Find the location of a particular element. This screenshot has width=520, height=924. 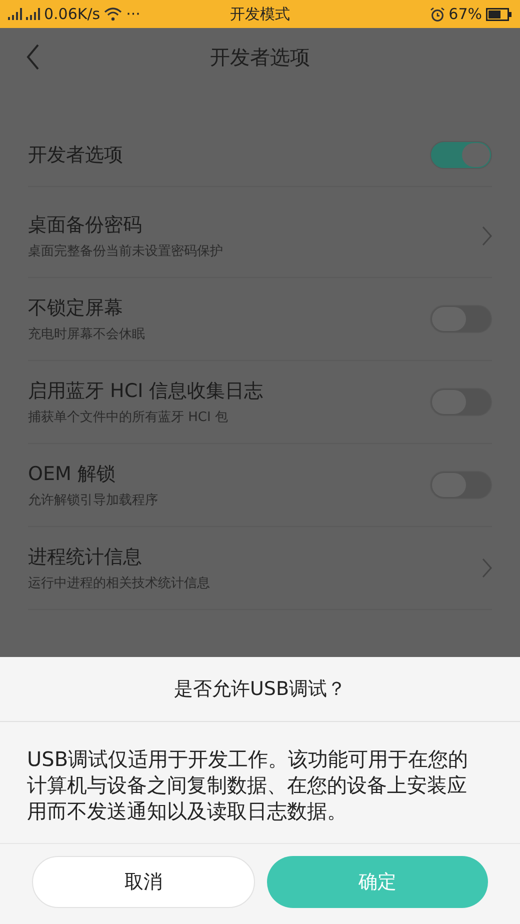

alarm-icon is located at coordinates (437, 14).